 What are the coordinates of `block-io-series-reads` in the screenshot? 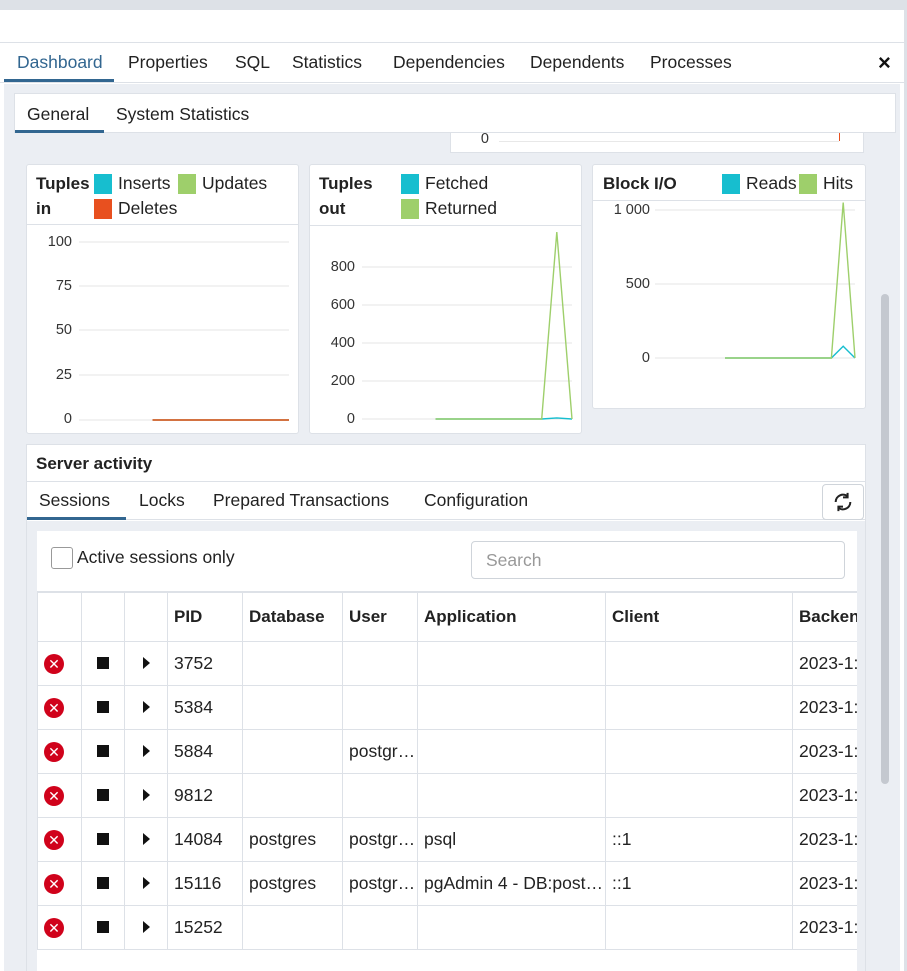 It's located at (790, 352).